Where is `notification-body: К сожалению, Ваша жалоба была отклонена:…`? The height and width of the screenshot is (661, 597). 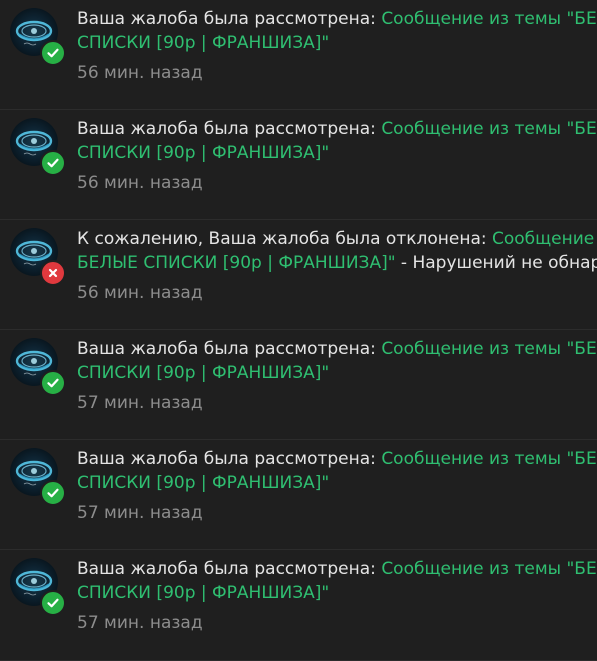
notification-body: К сожалению, Ваша жалоба была отклонена:… is located at coordinates (337, 266).